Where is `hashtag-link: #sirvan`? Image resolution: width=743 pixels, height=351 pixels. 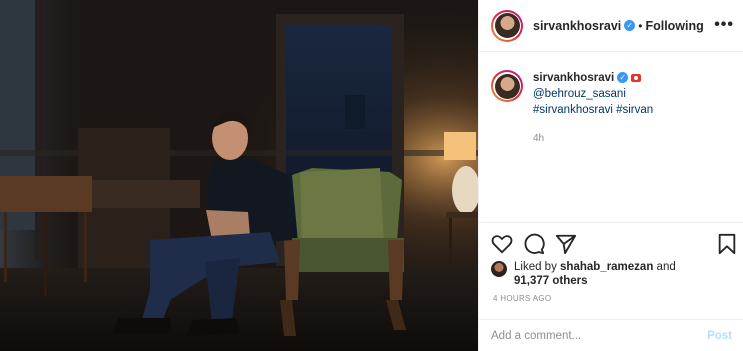 hashtag-link: #sirvan is located at coordinates (634, 110).